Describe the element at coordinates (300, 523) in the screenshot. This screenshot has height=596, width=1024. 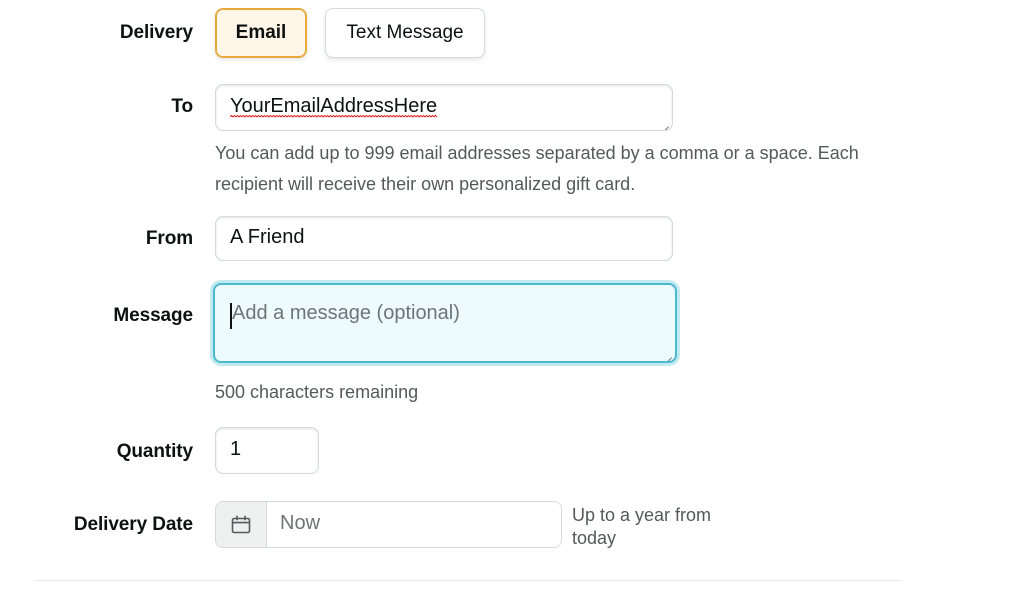
I see `delivery-date-input-placeholder: Now` at that location.